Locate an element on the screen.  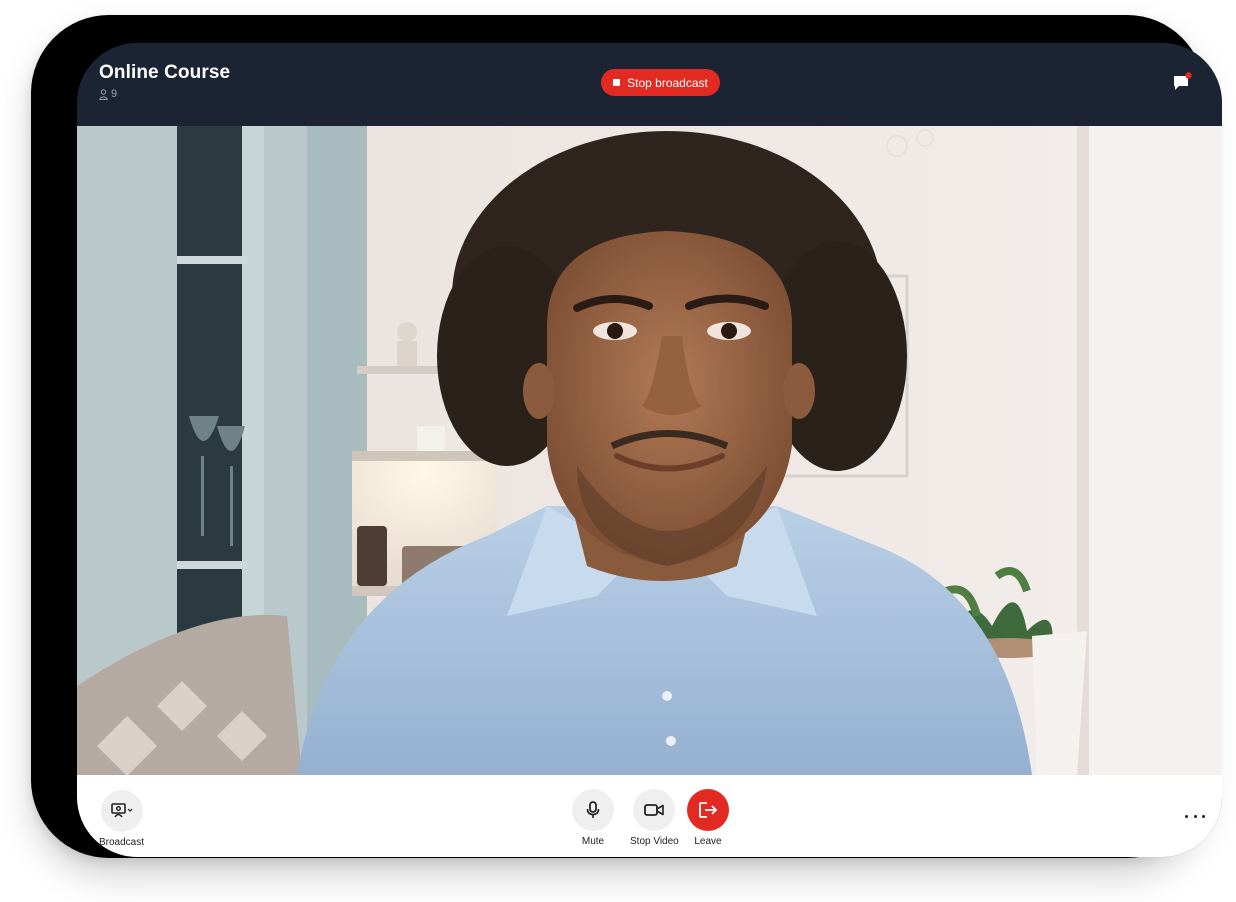
broadcast-presenter-icon is located at coordinates (121, 810).